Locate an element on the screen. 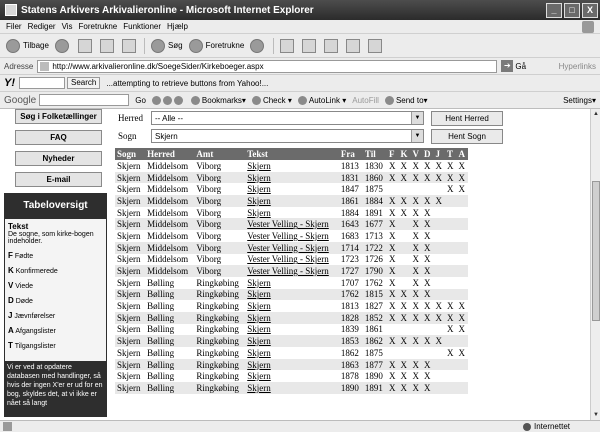 The height and width of the screenshot is (432, 600). links-button: Hyperlinks is located at coordinates (577, 66).